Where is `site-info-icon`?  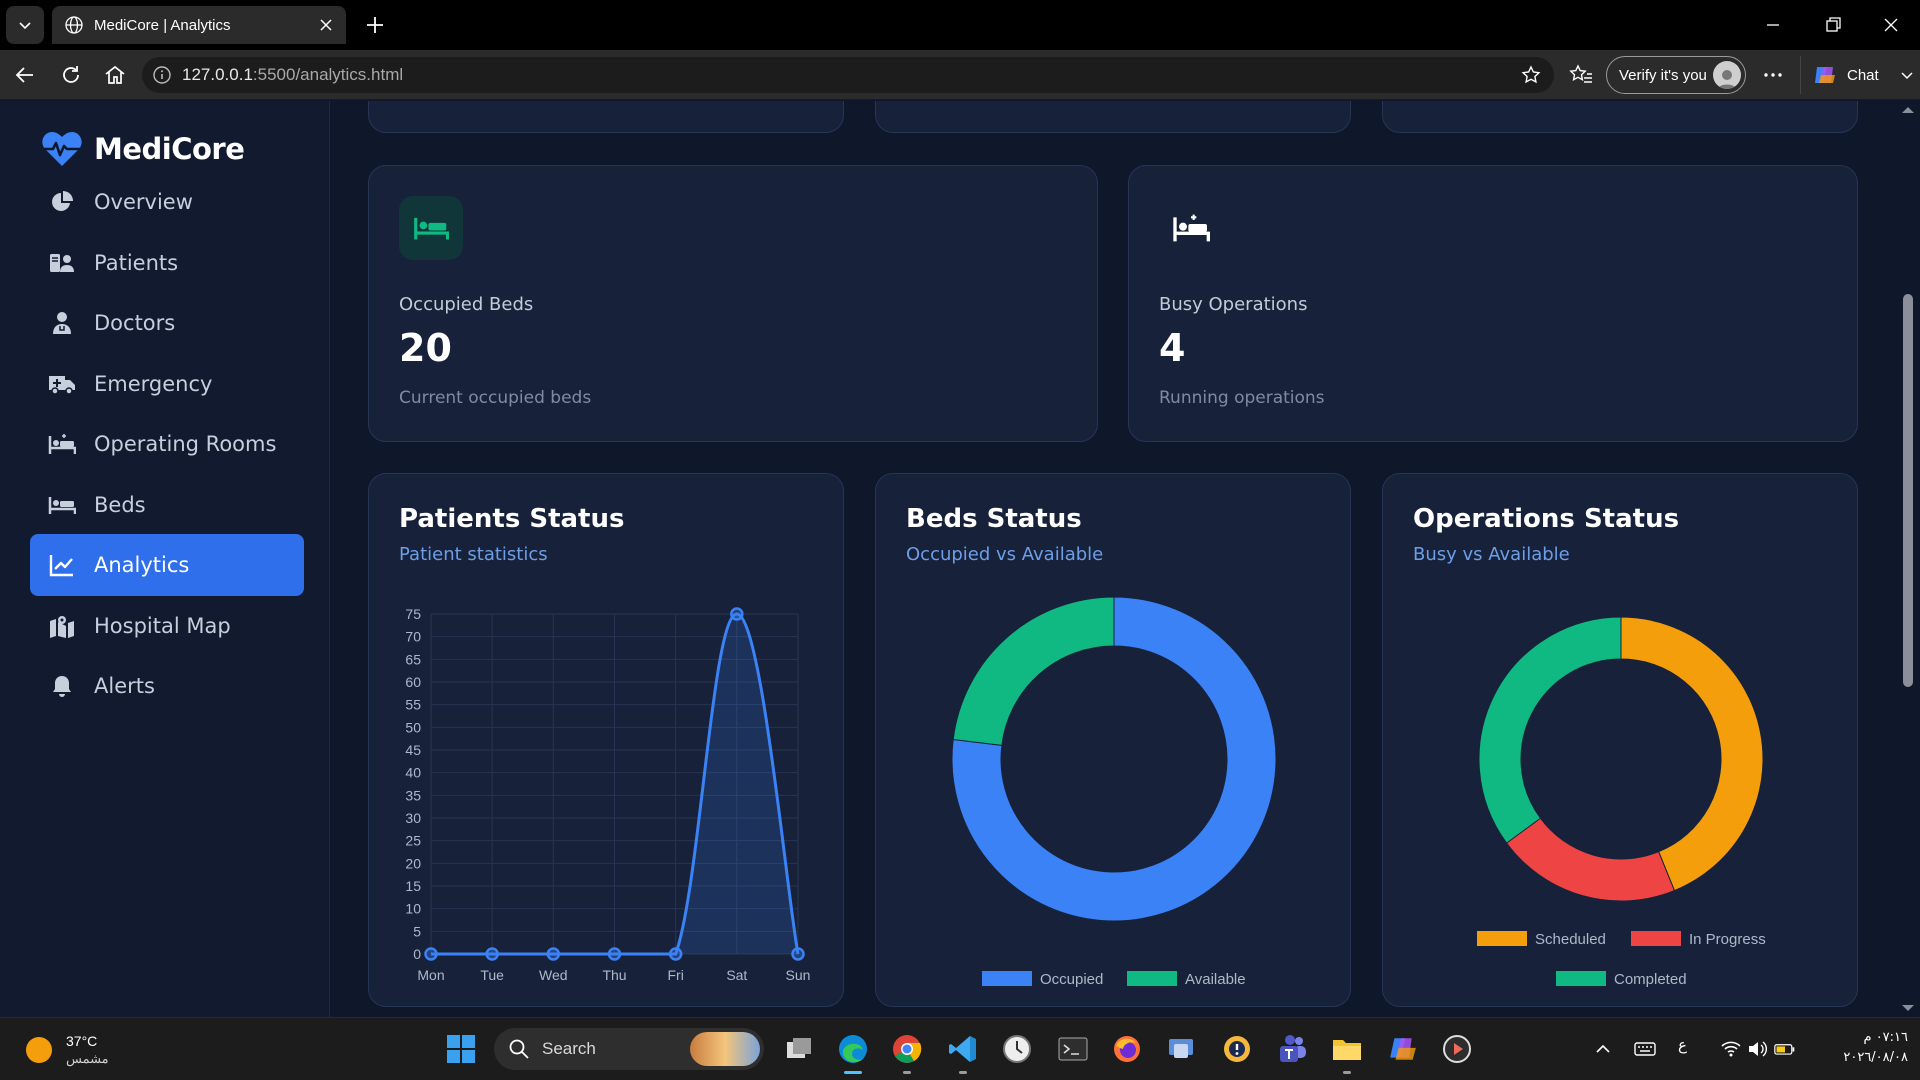 site-info-icon is located at coordinates (162, 75).